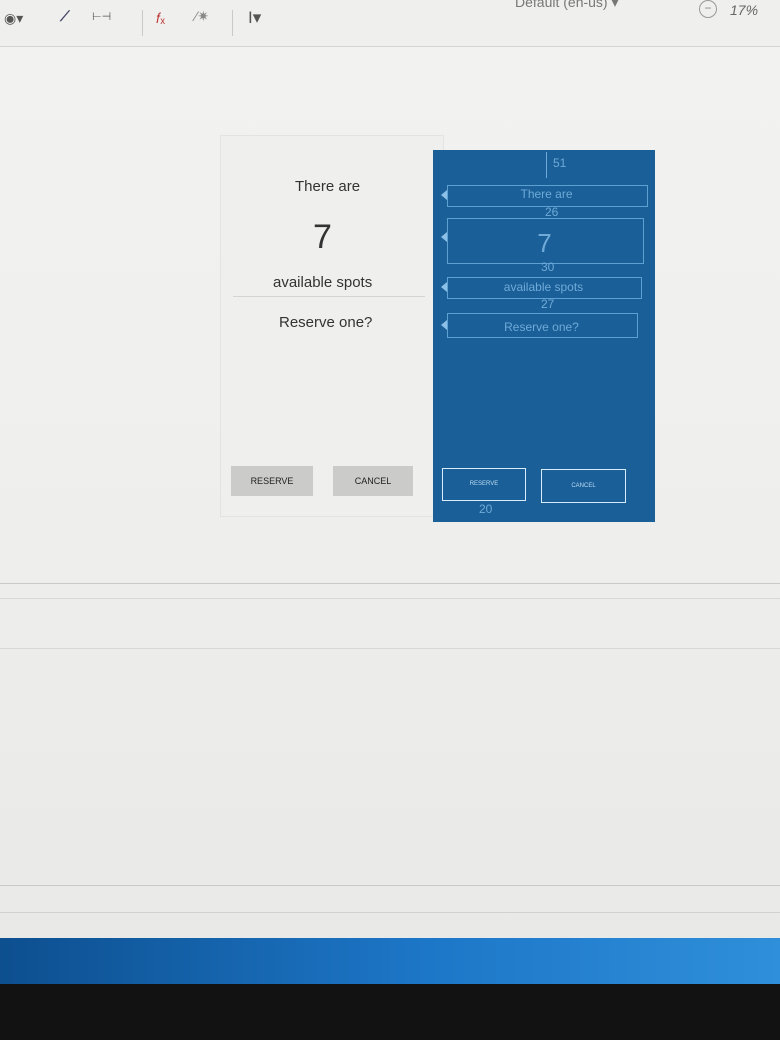 Image resolution: width=780 pixels, height=1040 pixels. What do you see at coordinates (323, 282) in the screenshot?
I see `available-spots-text: available spots` at bounding box center [323, 282].